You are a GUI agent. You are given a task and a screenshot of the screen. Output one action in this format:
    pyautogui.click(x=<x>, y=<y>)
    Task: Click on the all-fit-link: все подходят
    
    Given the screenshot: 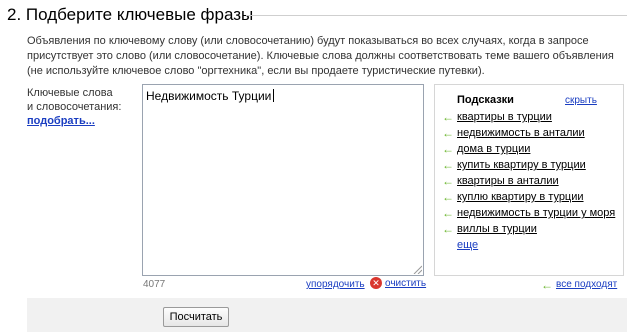 What is the action you would take?
    pyautogui.click(x=586, y=284)
    